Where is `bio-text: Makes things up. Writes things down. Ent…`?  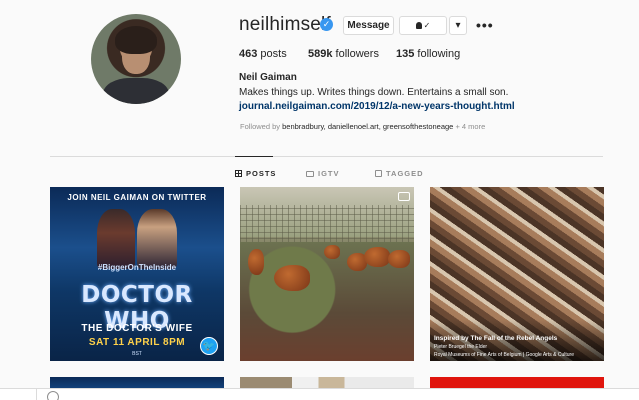 bio-text: Makes things up. Writes things down. Ent… is located at coordinates (374, 92).